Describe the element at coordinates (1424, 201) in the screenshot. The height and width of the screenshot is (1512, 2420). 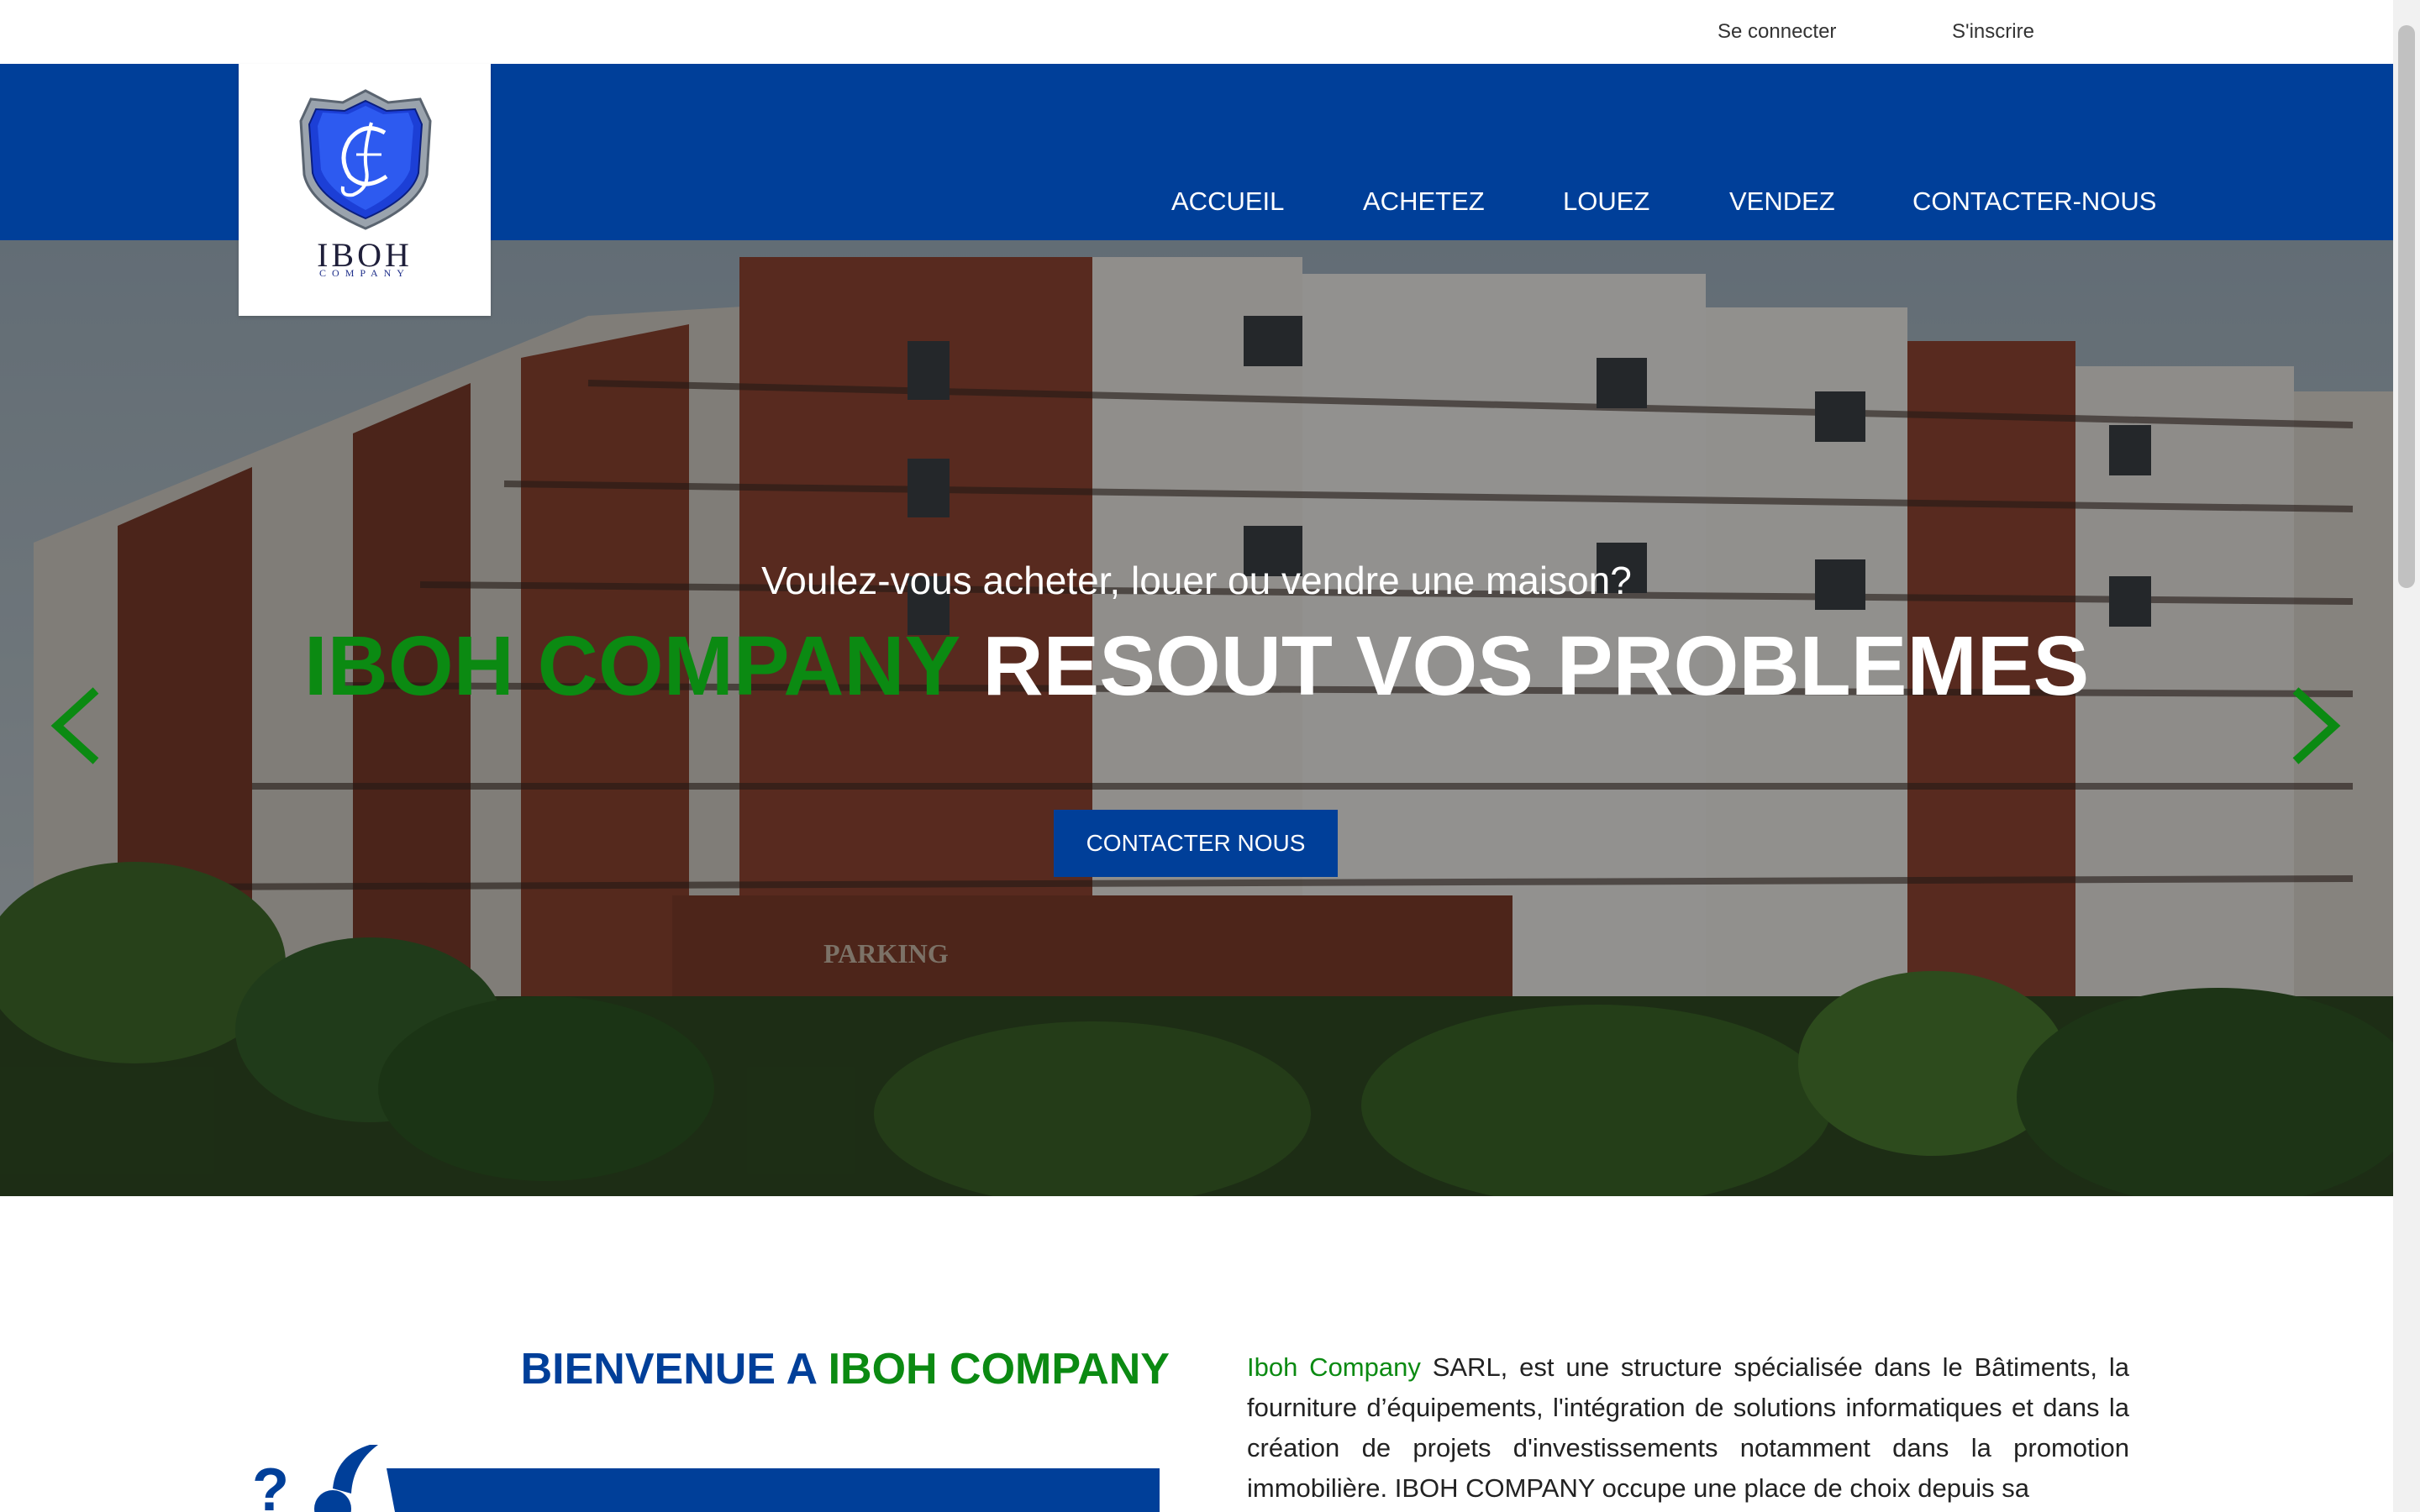
I see `nav-achetez: ACHETEZ` at that location.